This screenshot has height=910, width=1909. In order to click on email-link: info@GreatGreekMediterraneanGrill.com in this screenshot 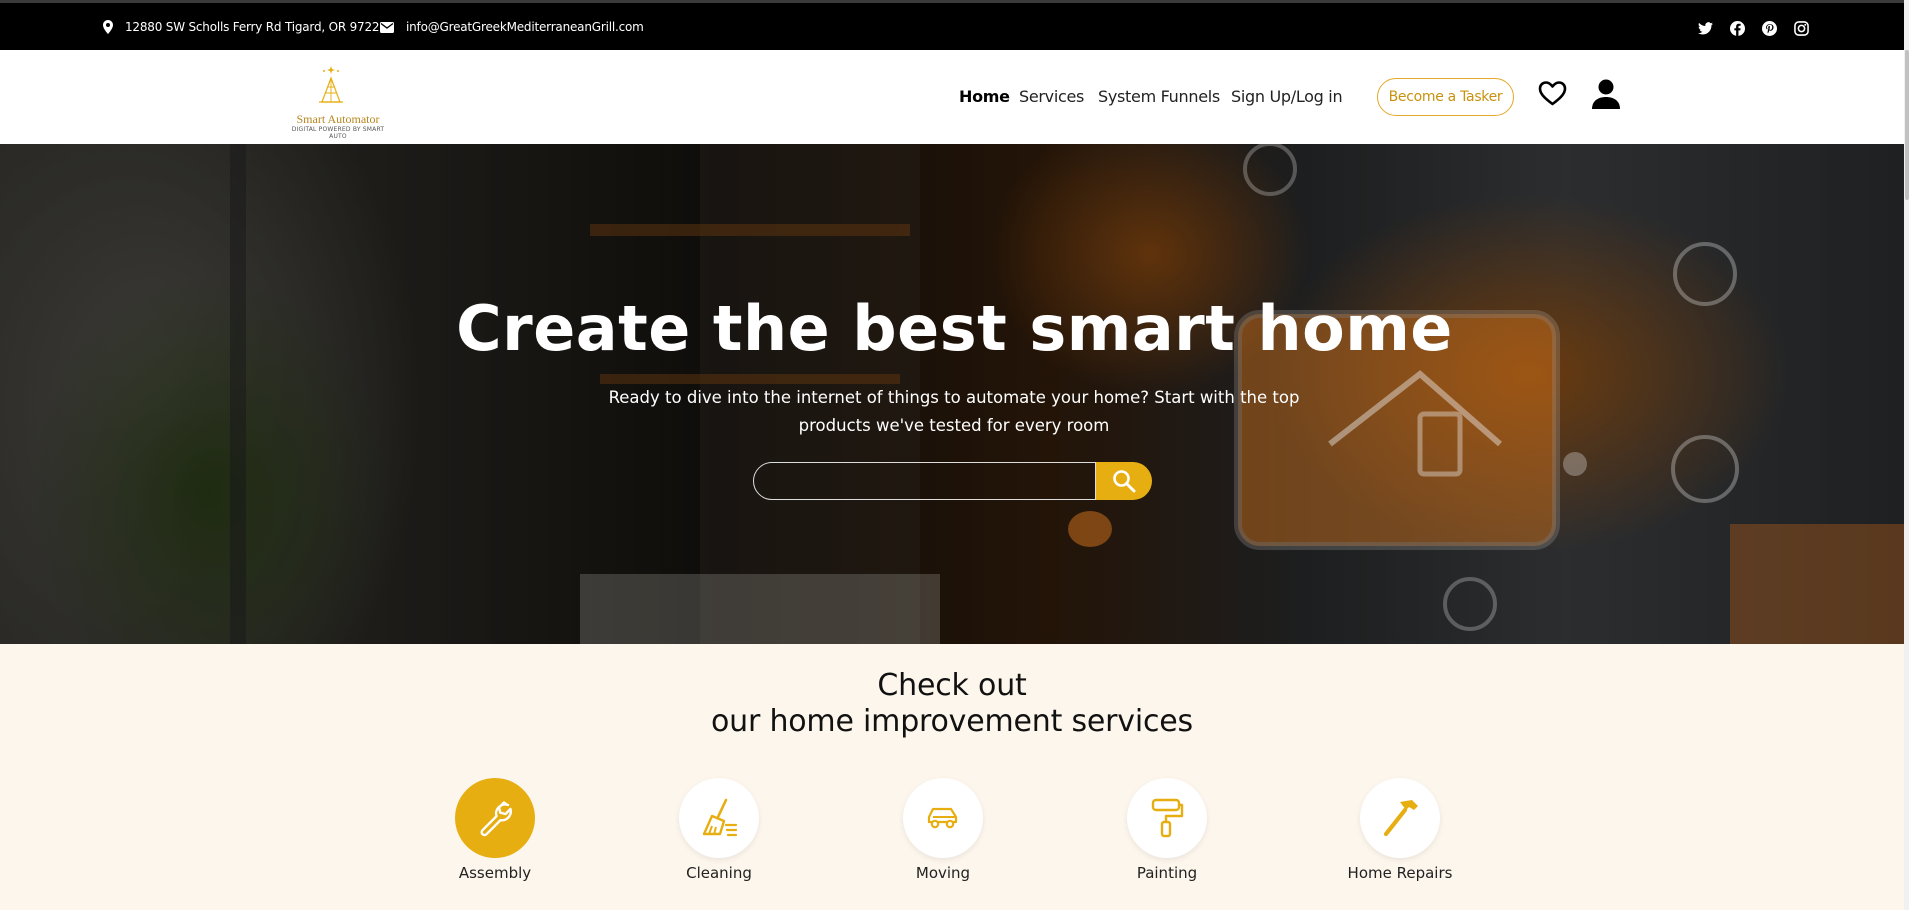, I will do `click(525, 27)`.